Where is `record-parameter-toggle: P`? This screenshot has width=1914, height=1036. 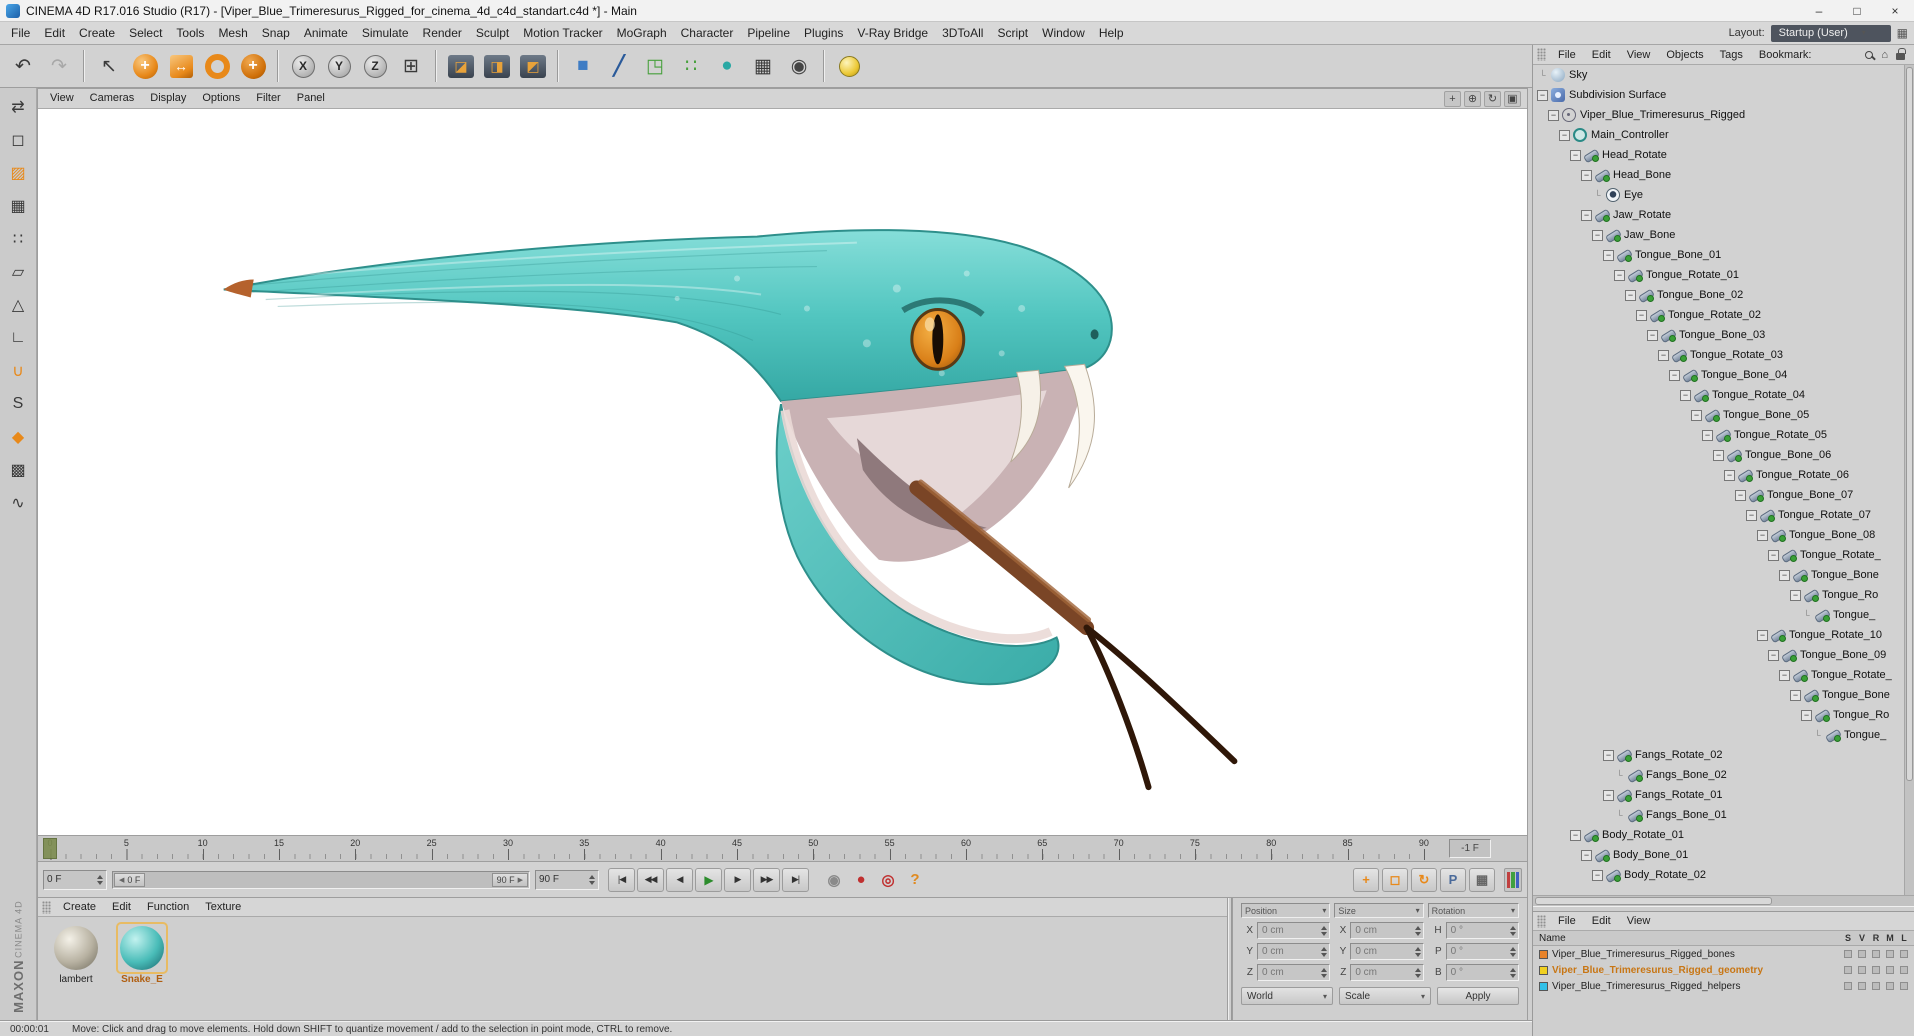 record-parameter-toggle: P is located at coordinates (1453, 879).